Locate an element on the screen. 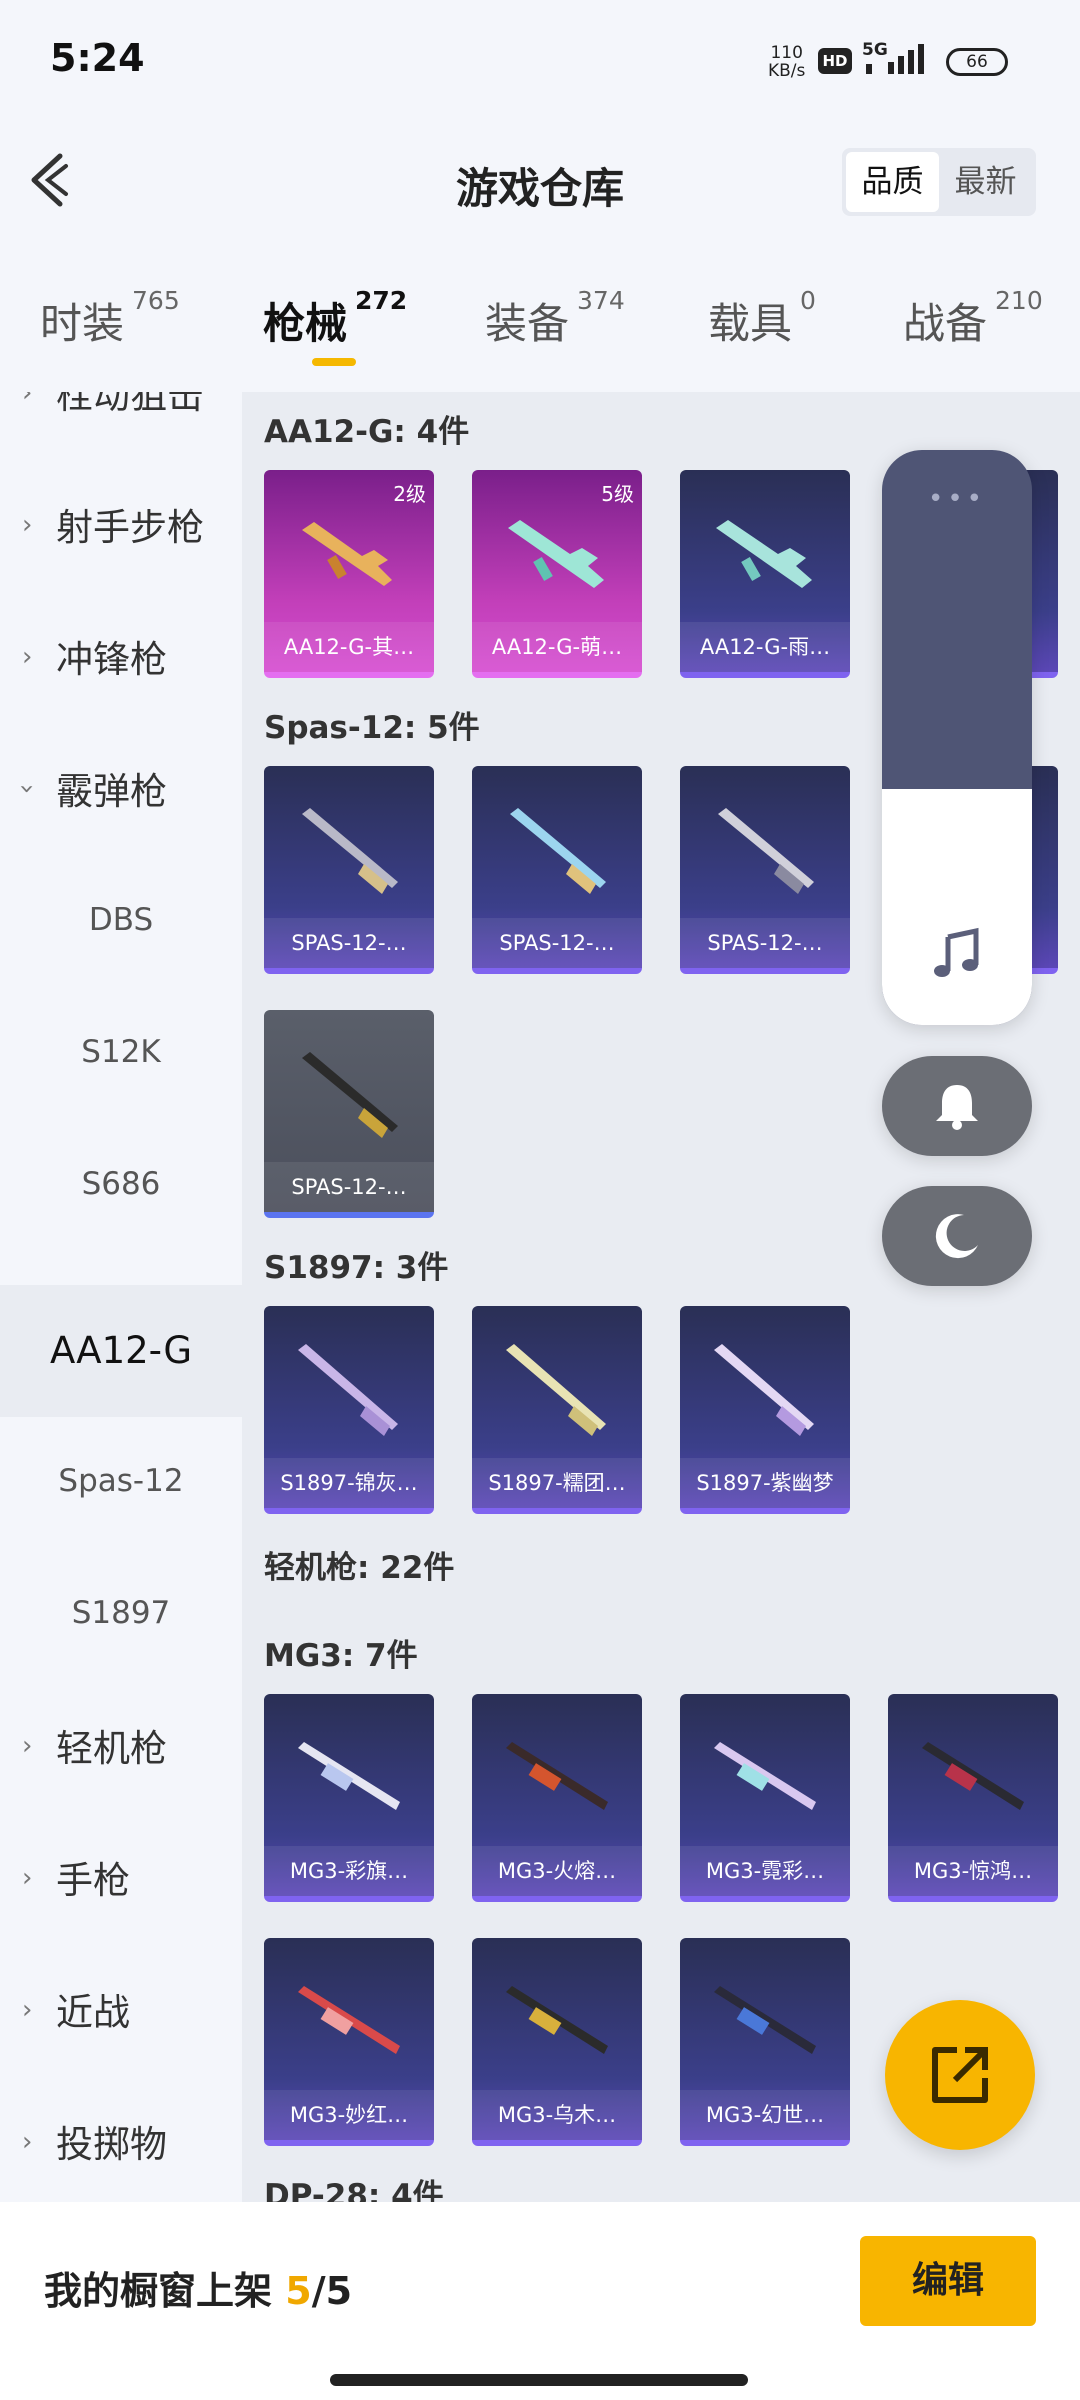 The image size is (1080, 2400). section-title-spas12: Spas-12: 5件 is located at coordinates (372, 728).